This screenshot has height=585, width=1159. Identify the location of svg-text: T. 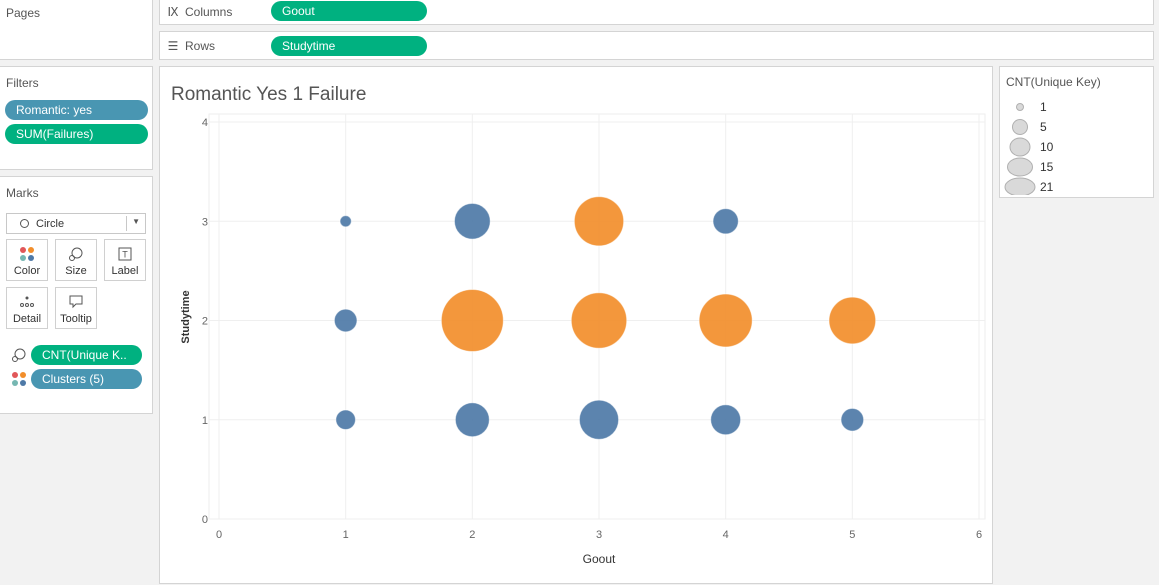
(125, 255).